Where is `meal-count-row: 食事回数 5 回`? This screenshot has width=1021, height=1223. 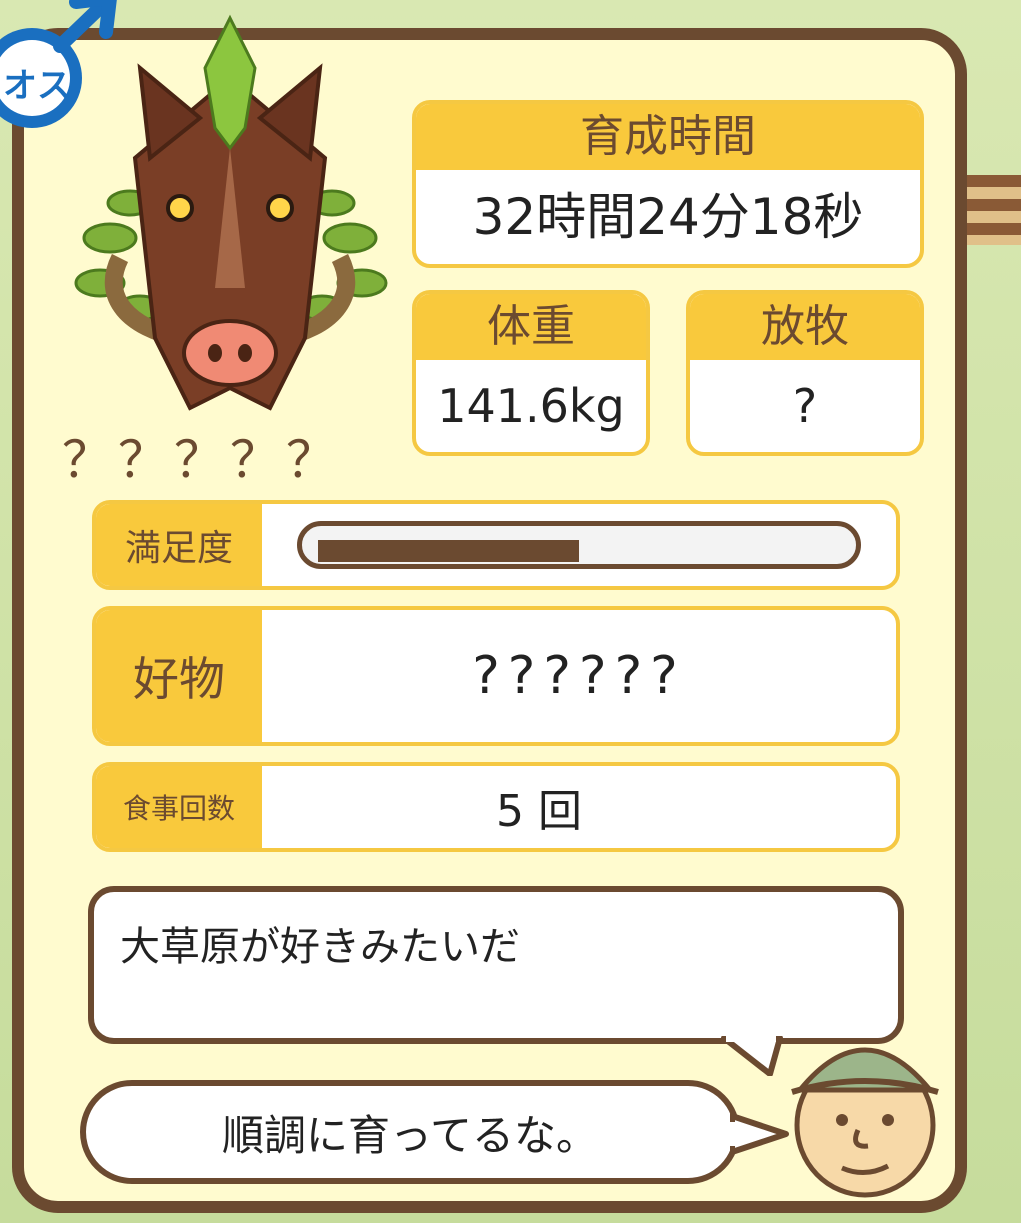 meal-count-row: 食事回数 5 回 is located at coordinates (496, 807).